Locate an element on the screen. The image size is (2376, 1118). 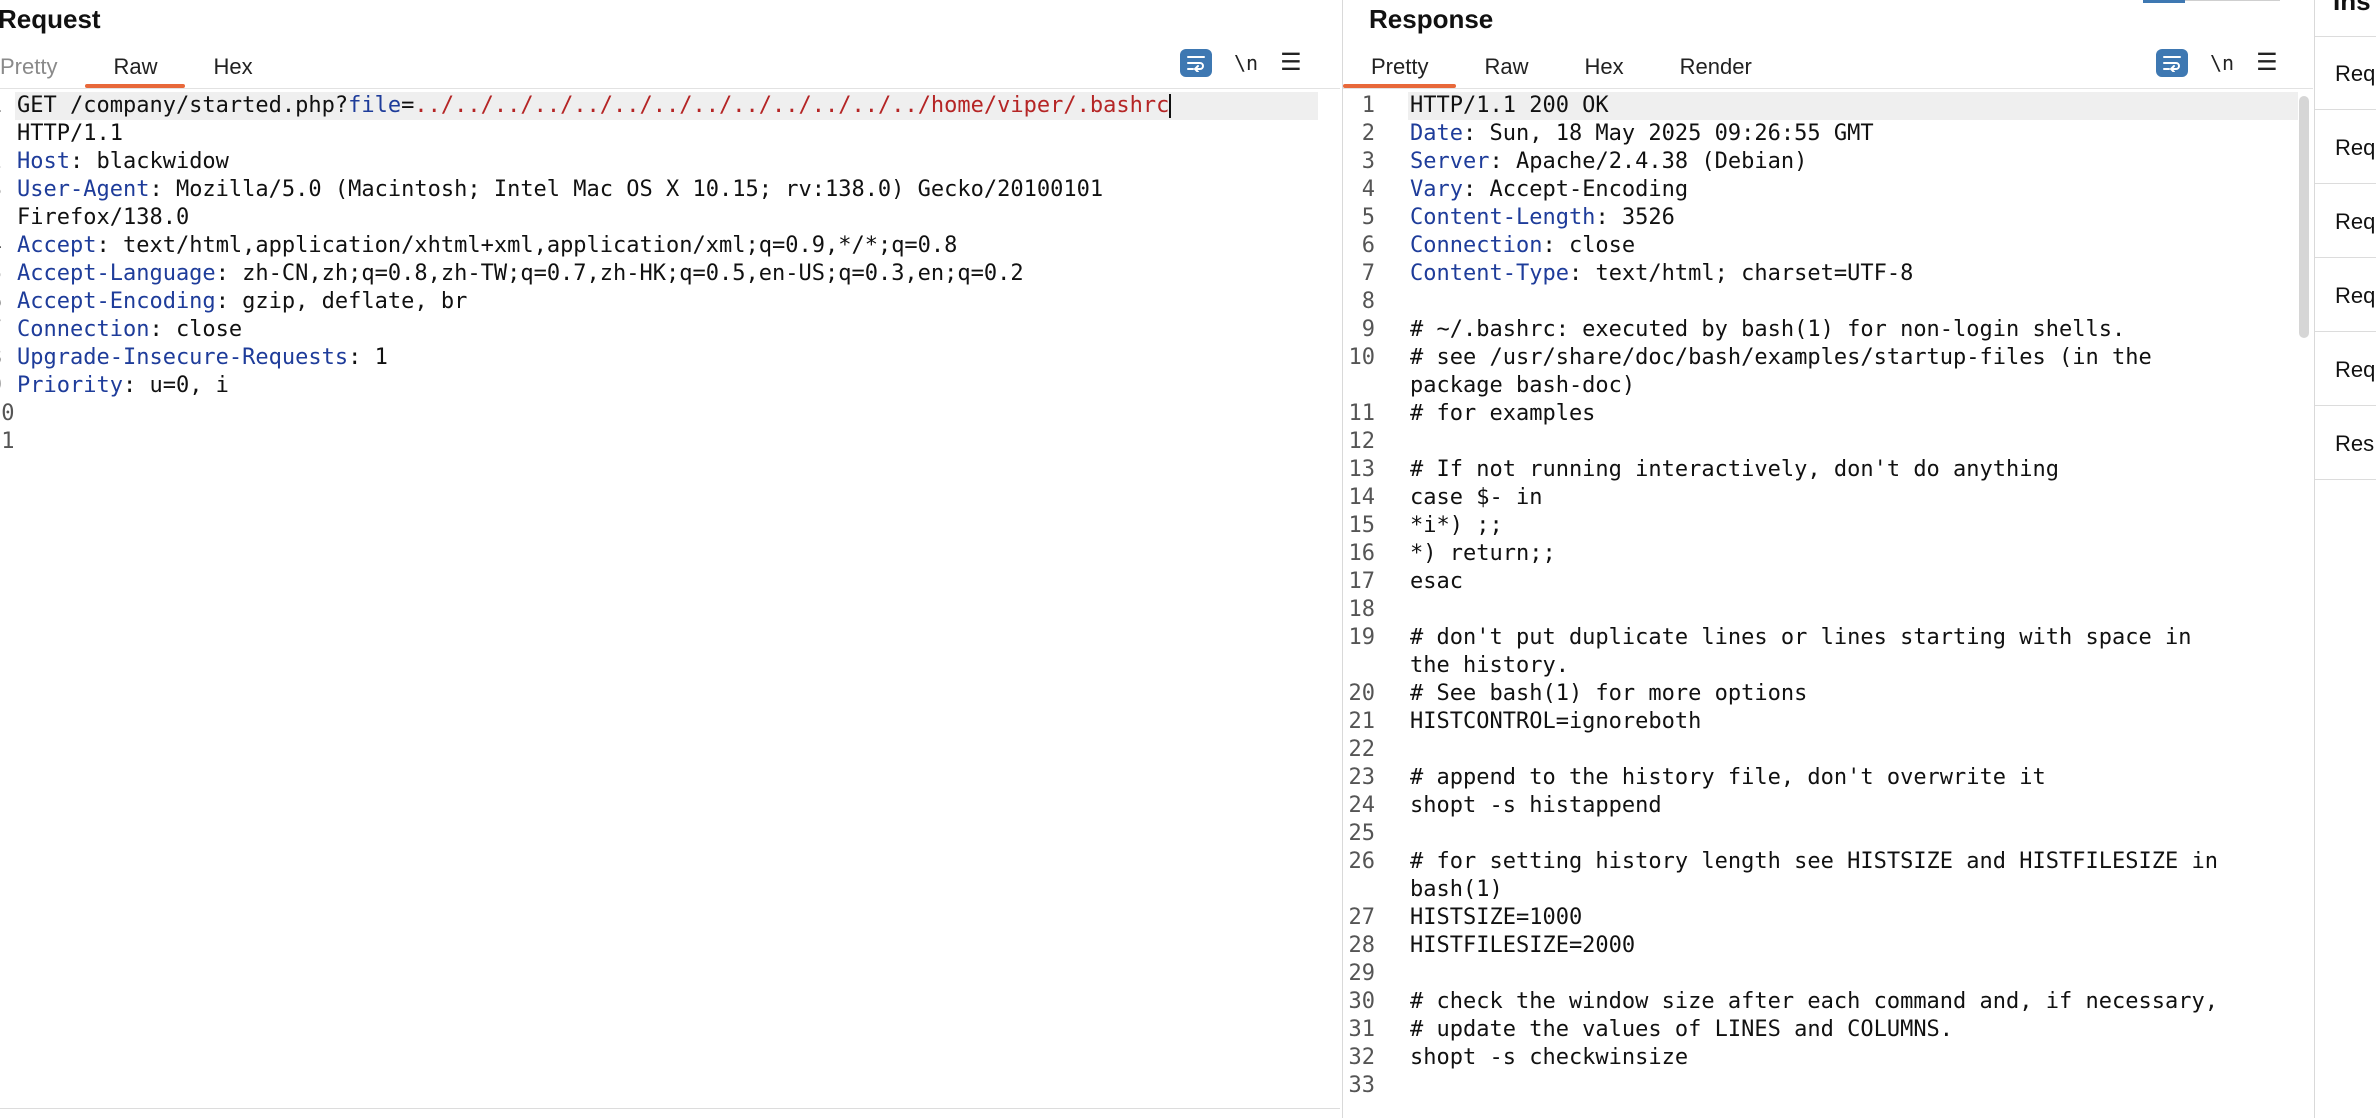
code-line: 10 is located at coordinates (670, 414).